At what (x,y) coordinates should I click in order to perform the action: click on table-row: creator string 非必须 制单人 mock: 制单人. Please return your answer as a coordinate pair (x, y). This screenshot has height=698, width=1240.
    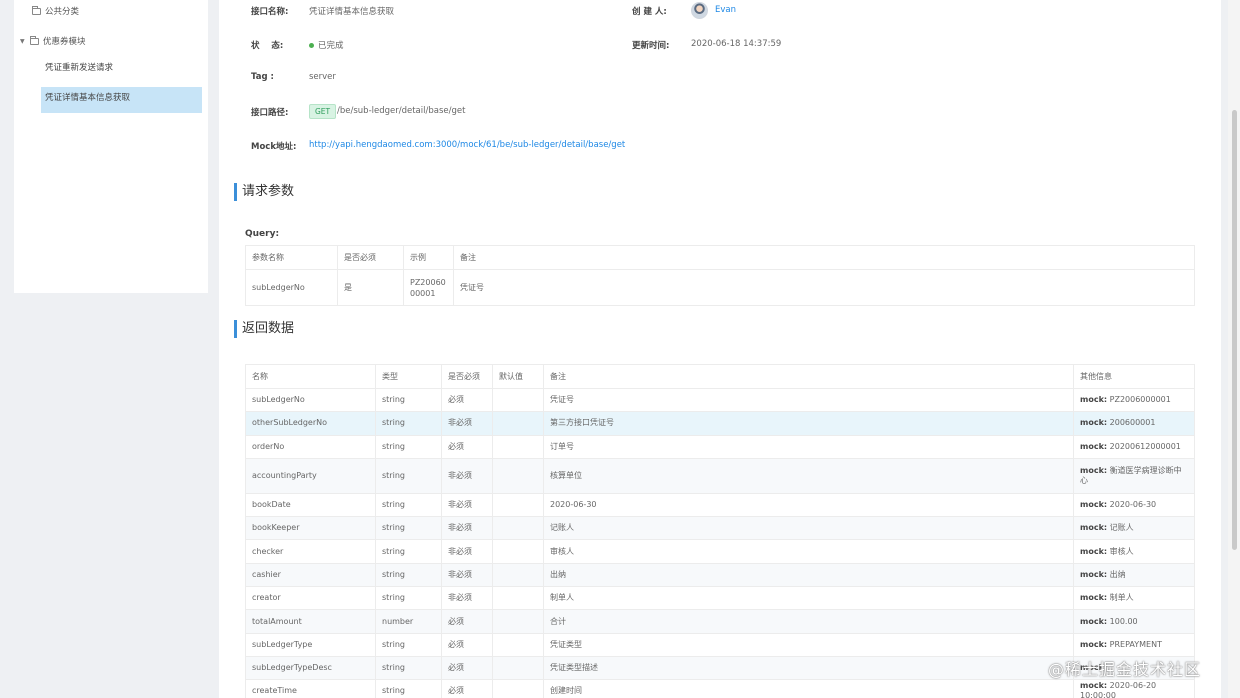
    Looking at the image, I should click on (720, 598).